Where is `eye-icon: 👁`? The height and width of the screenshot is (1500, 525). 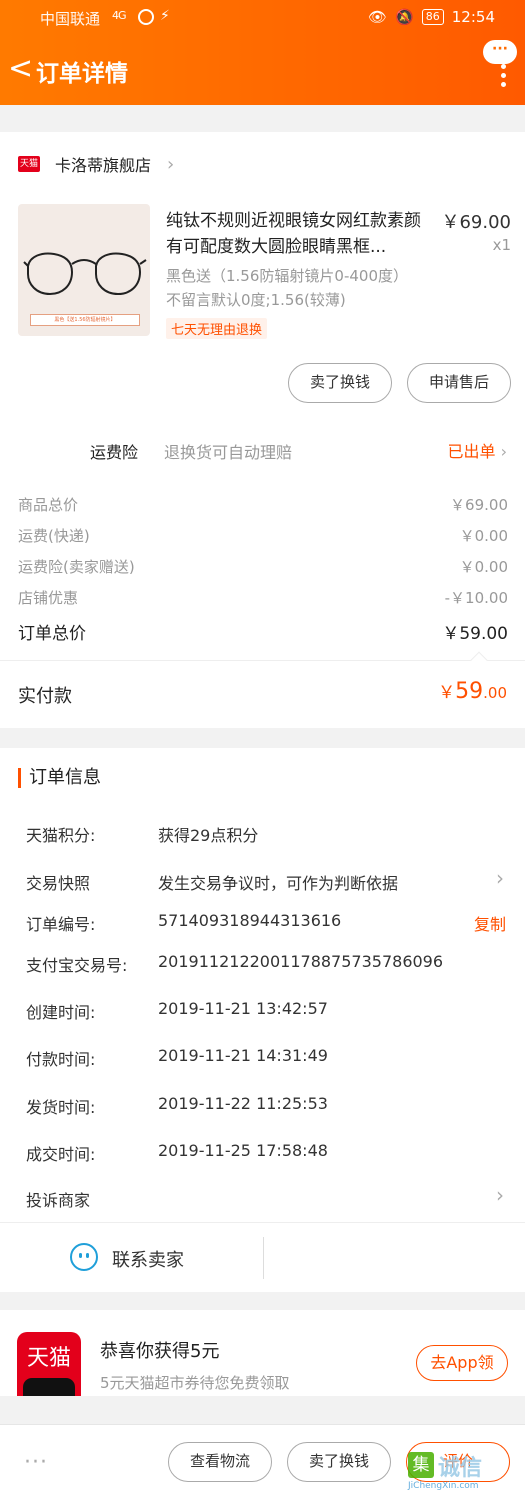 eye-icon: 👁 is located at coordinates (378, 17).